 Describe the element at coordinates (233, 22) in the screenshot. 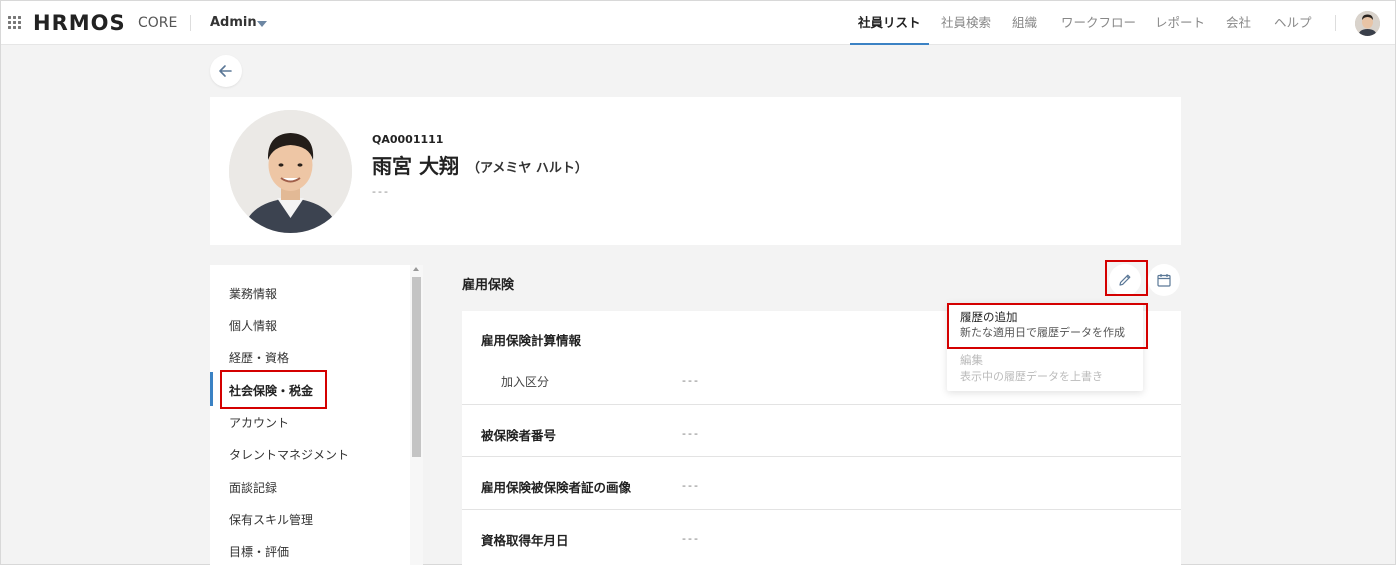

I see `admin-menu: Admin` at that location.